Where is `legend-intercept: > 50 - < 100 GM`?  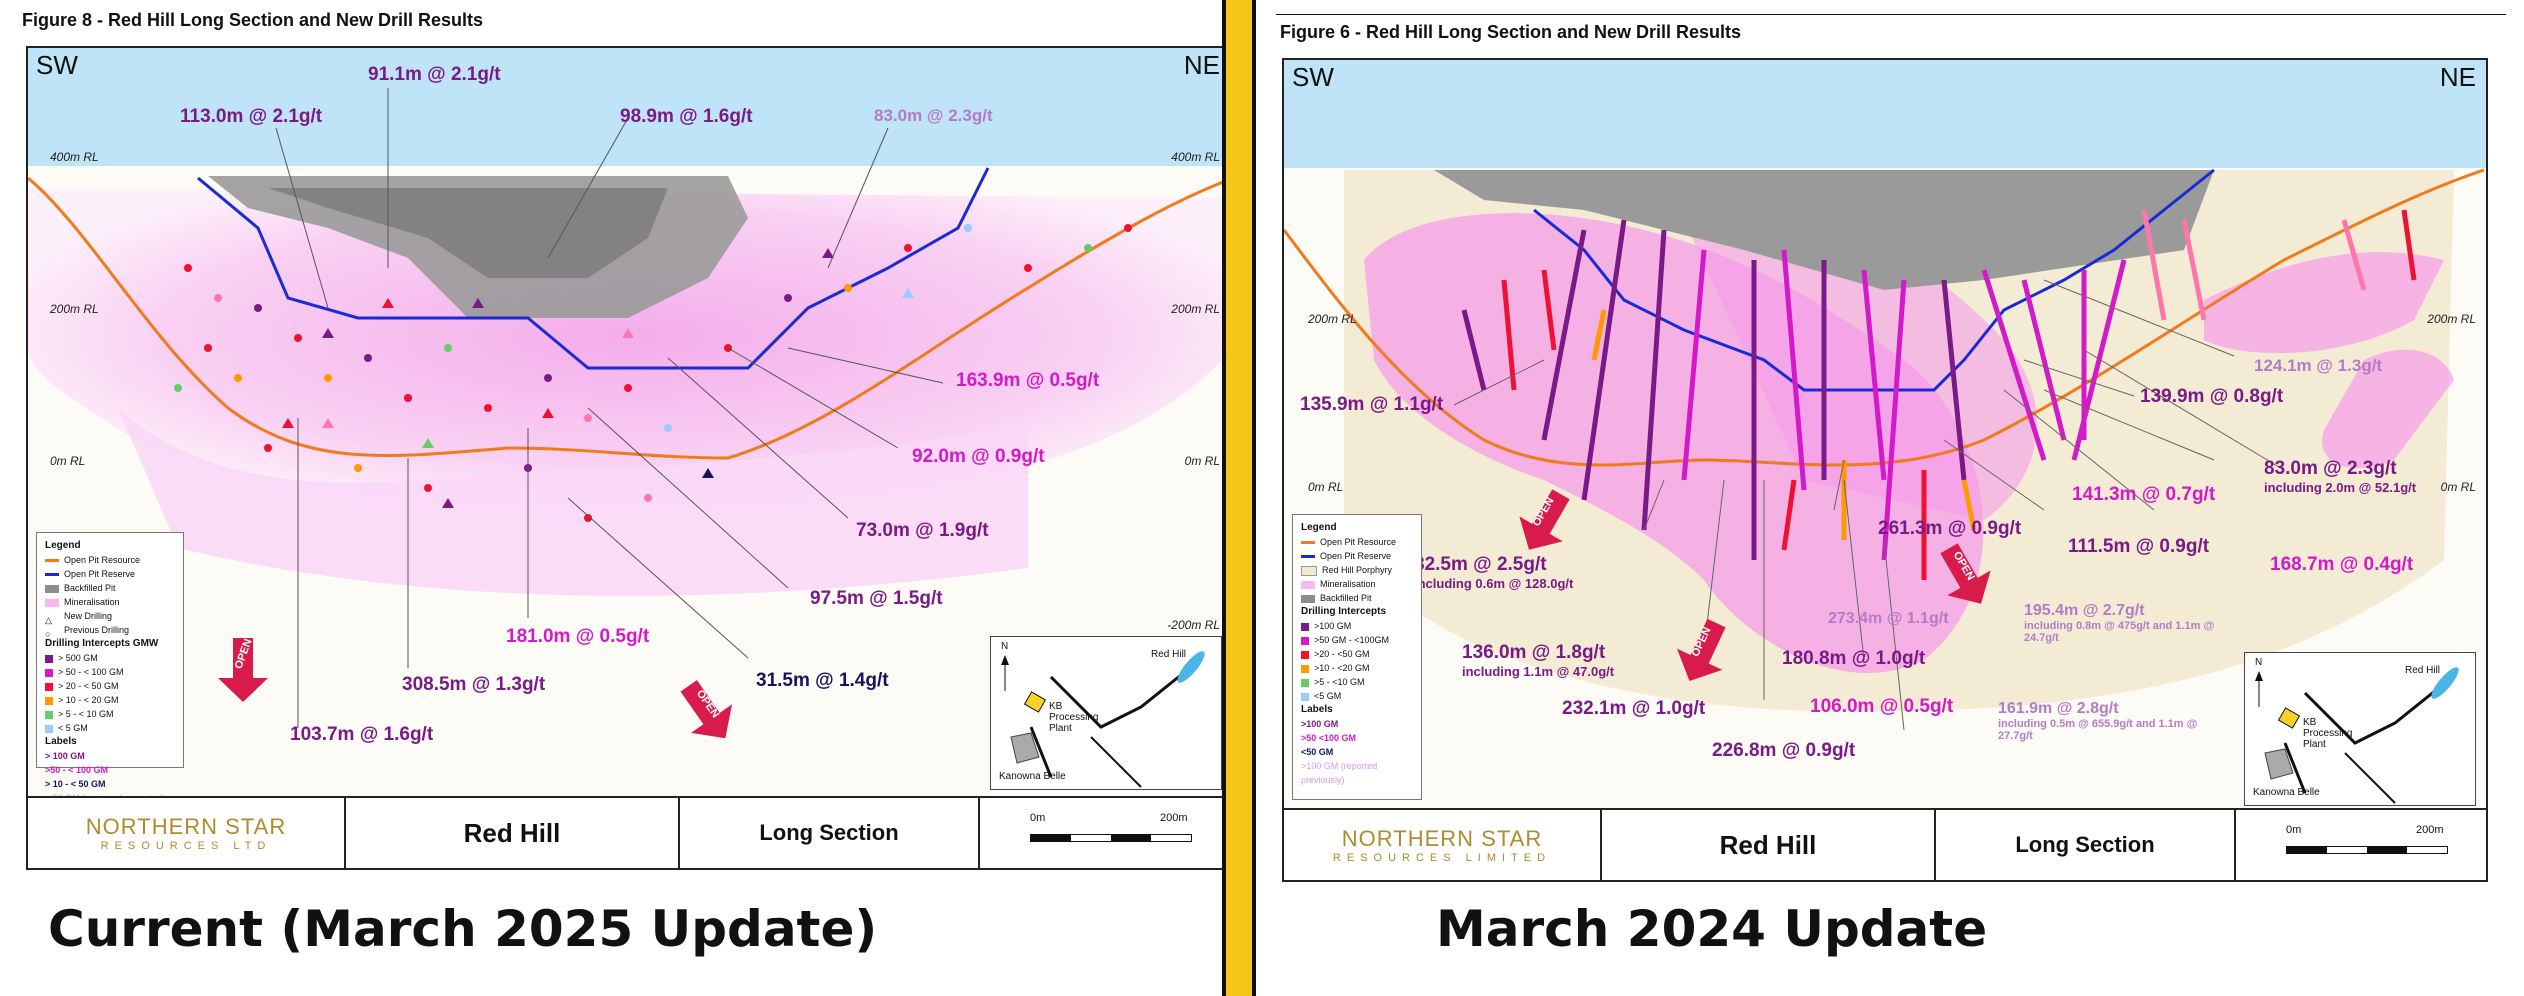
legend-intercept: > 50 - < 100 GM is located at coordinates (110, 672).